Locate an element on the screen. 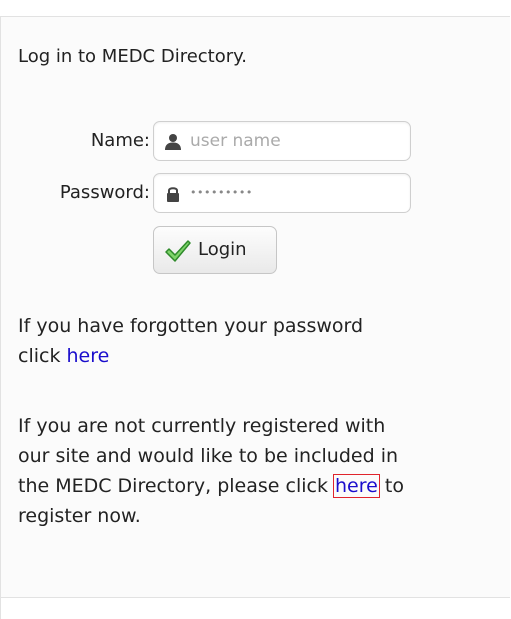  checkmark-icon is located at coordinates (178, 251).